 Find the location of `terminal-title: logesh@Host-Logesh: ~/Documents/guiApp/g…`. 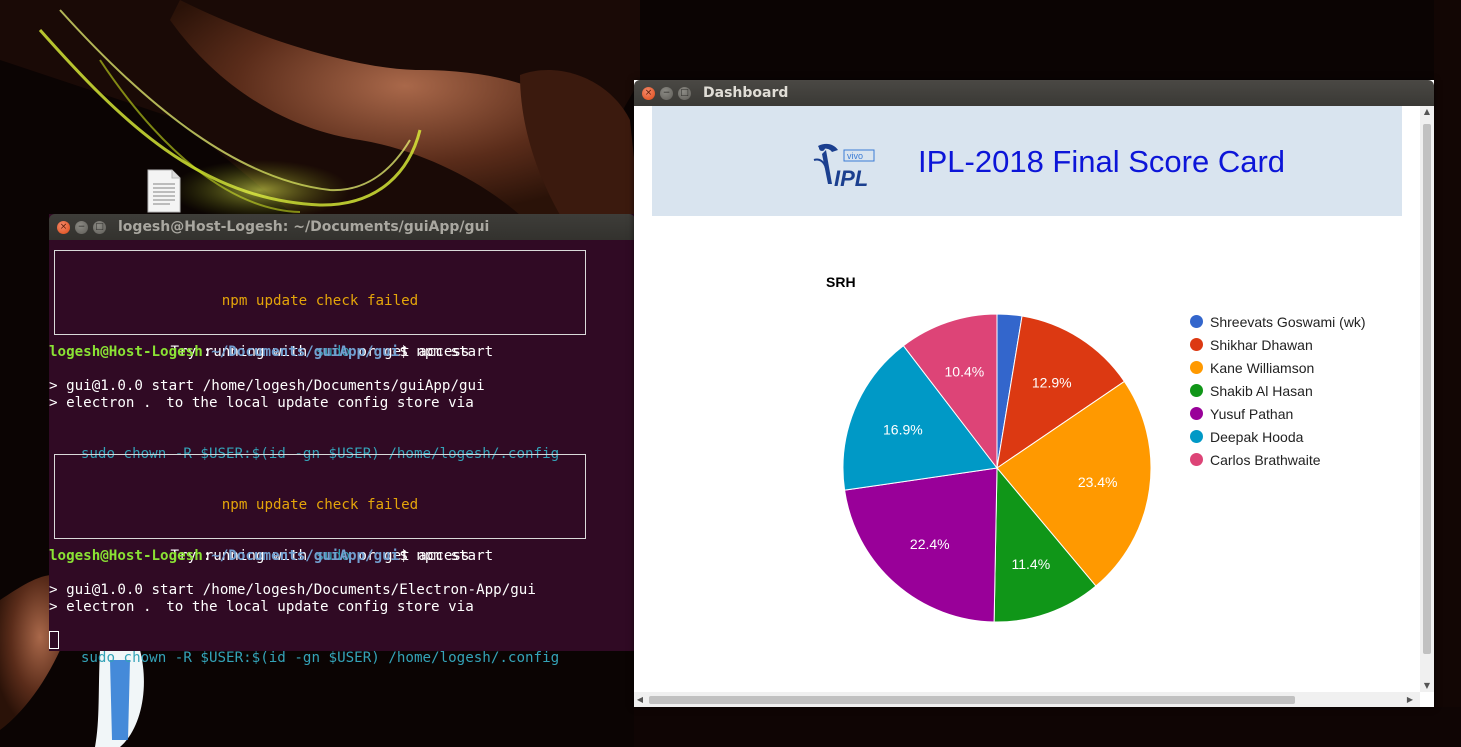

terminal-title: logesh@Host-Logesh: ~/Documents/guiApp/g… is located at coordinates (304, 227).